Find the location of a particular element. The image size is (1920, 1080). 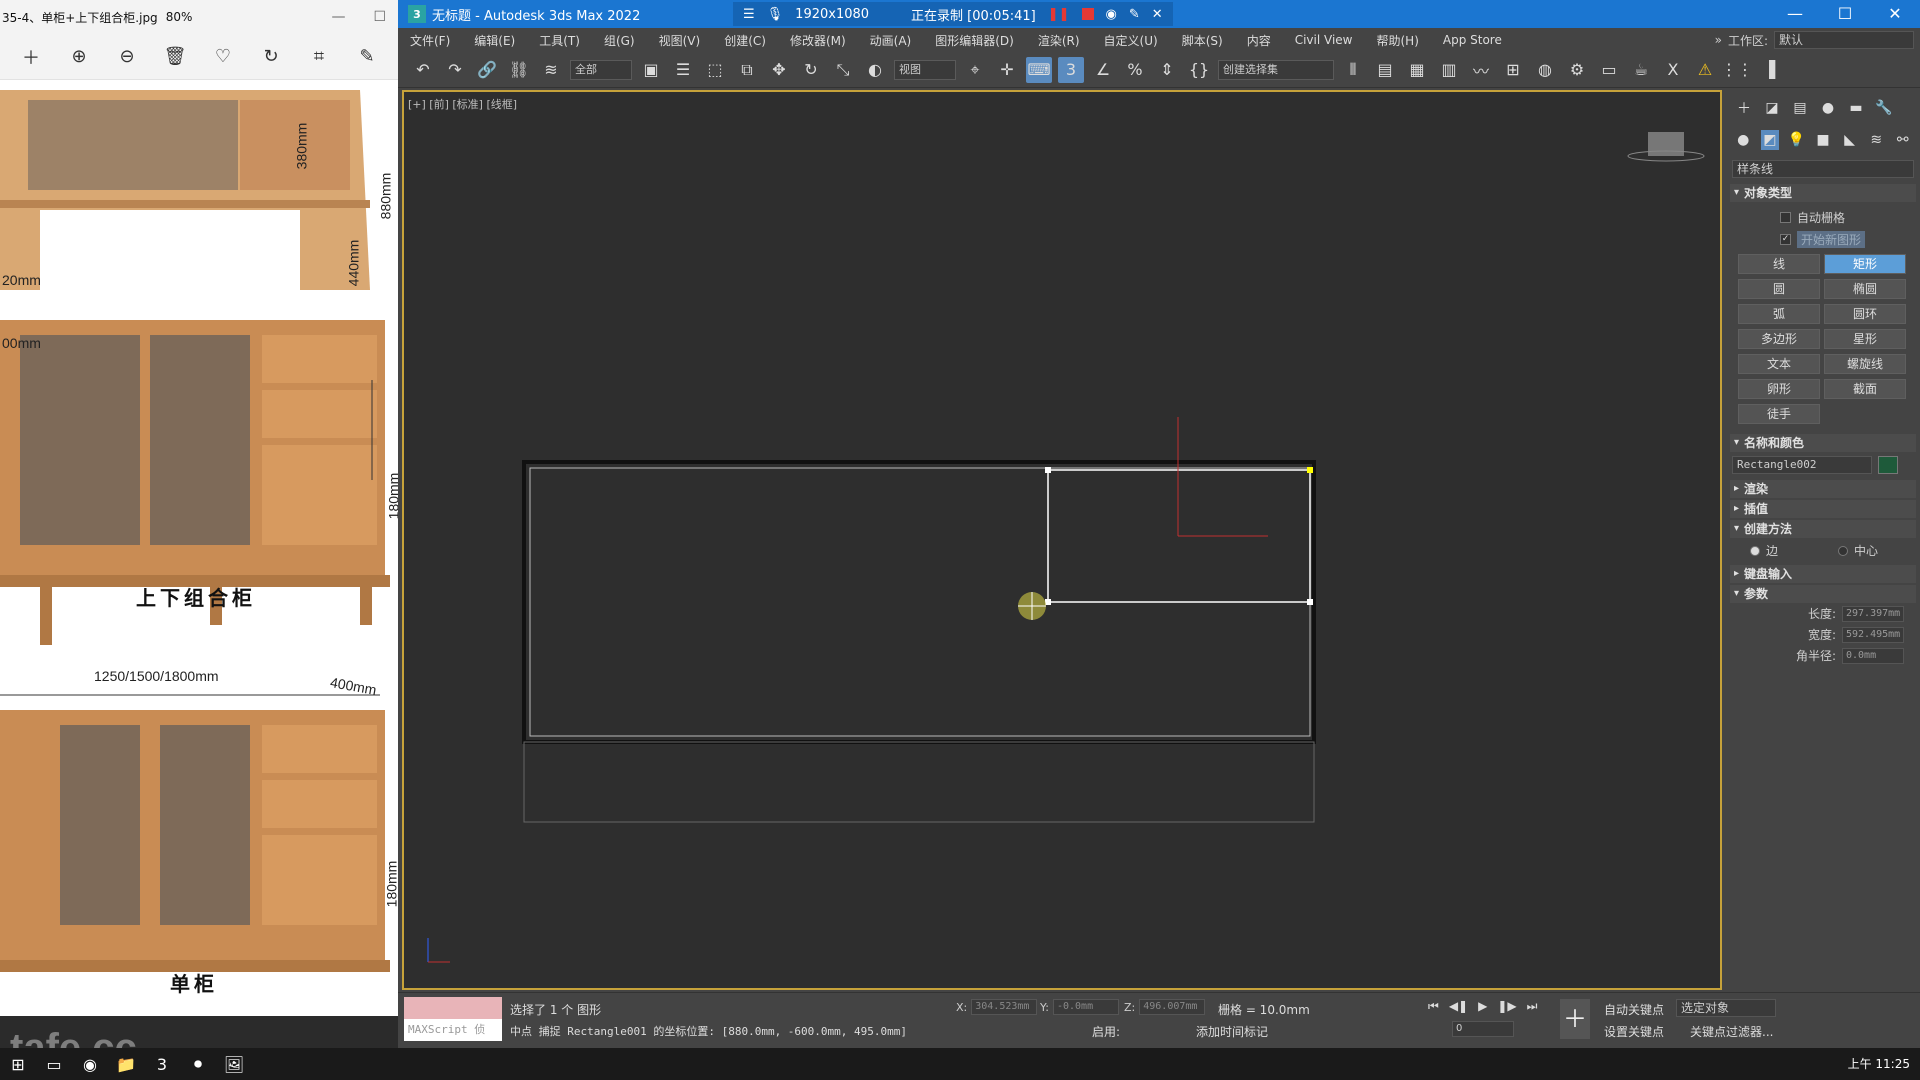

egg-button: 卵形 is located at coordinates (1779, 389).